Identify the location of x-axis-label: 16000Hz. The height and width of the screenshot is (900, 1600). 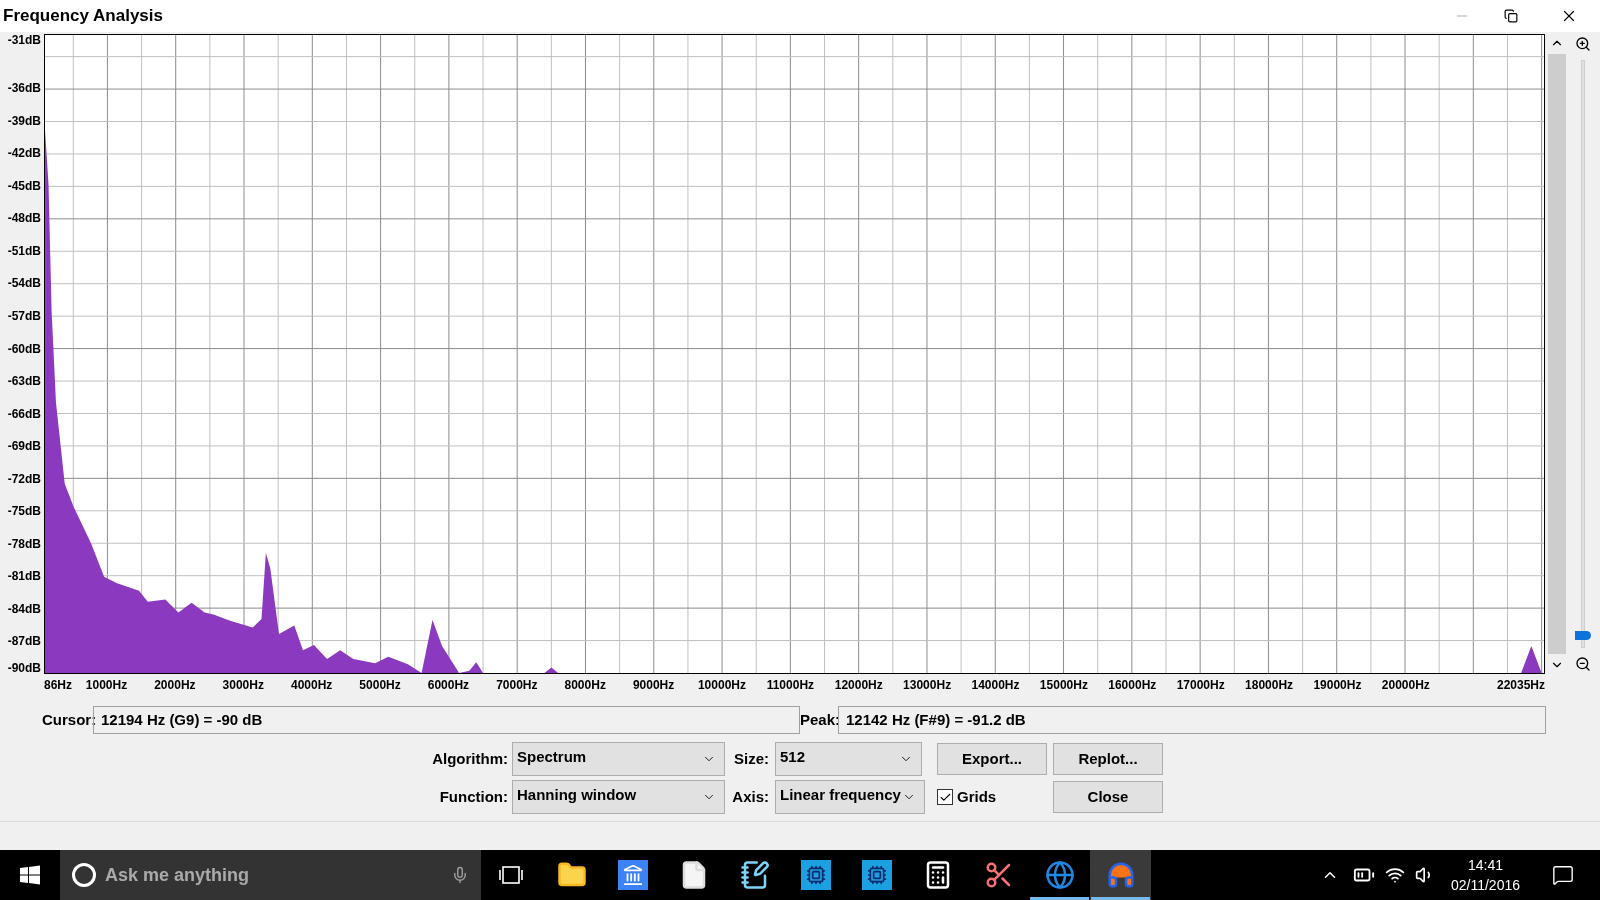
(1132, 685).